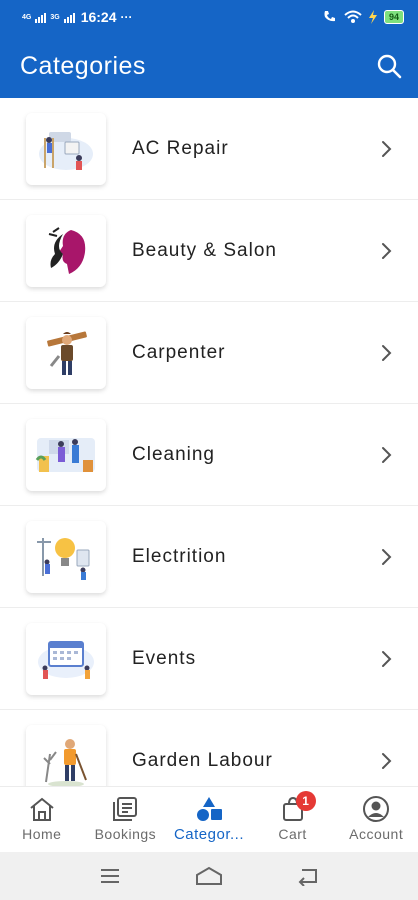 This screenshot has height=900, width=418. I want to click on garden-labour-illustration, so click(66, 755).